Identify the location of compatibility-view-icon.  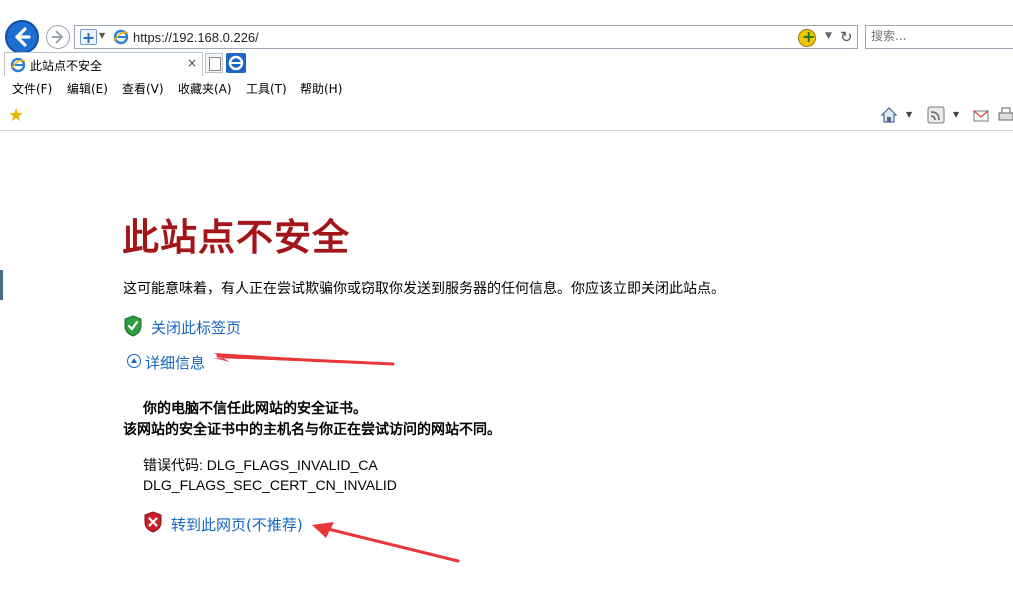
(807, 37).